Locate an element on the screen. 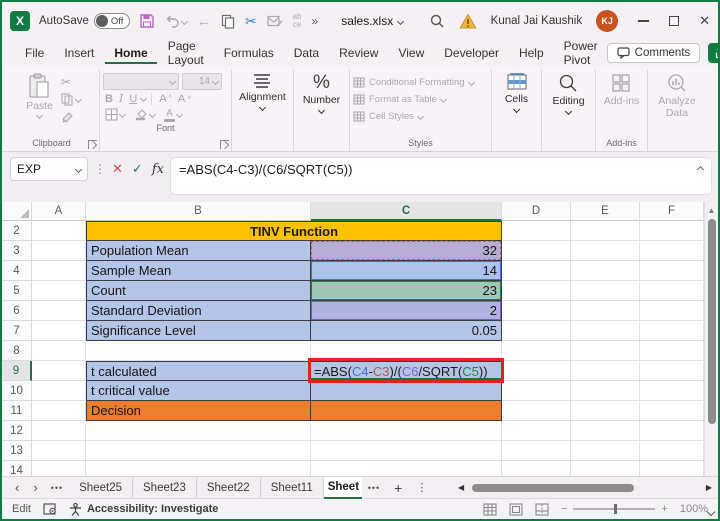 The width and height of the screenshot is (720, 521). minimize-button is located at coordinates (644, 21).